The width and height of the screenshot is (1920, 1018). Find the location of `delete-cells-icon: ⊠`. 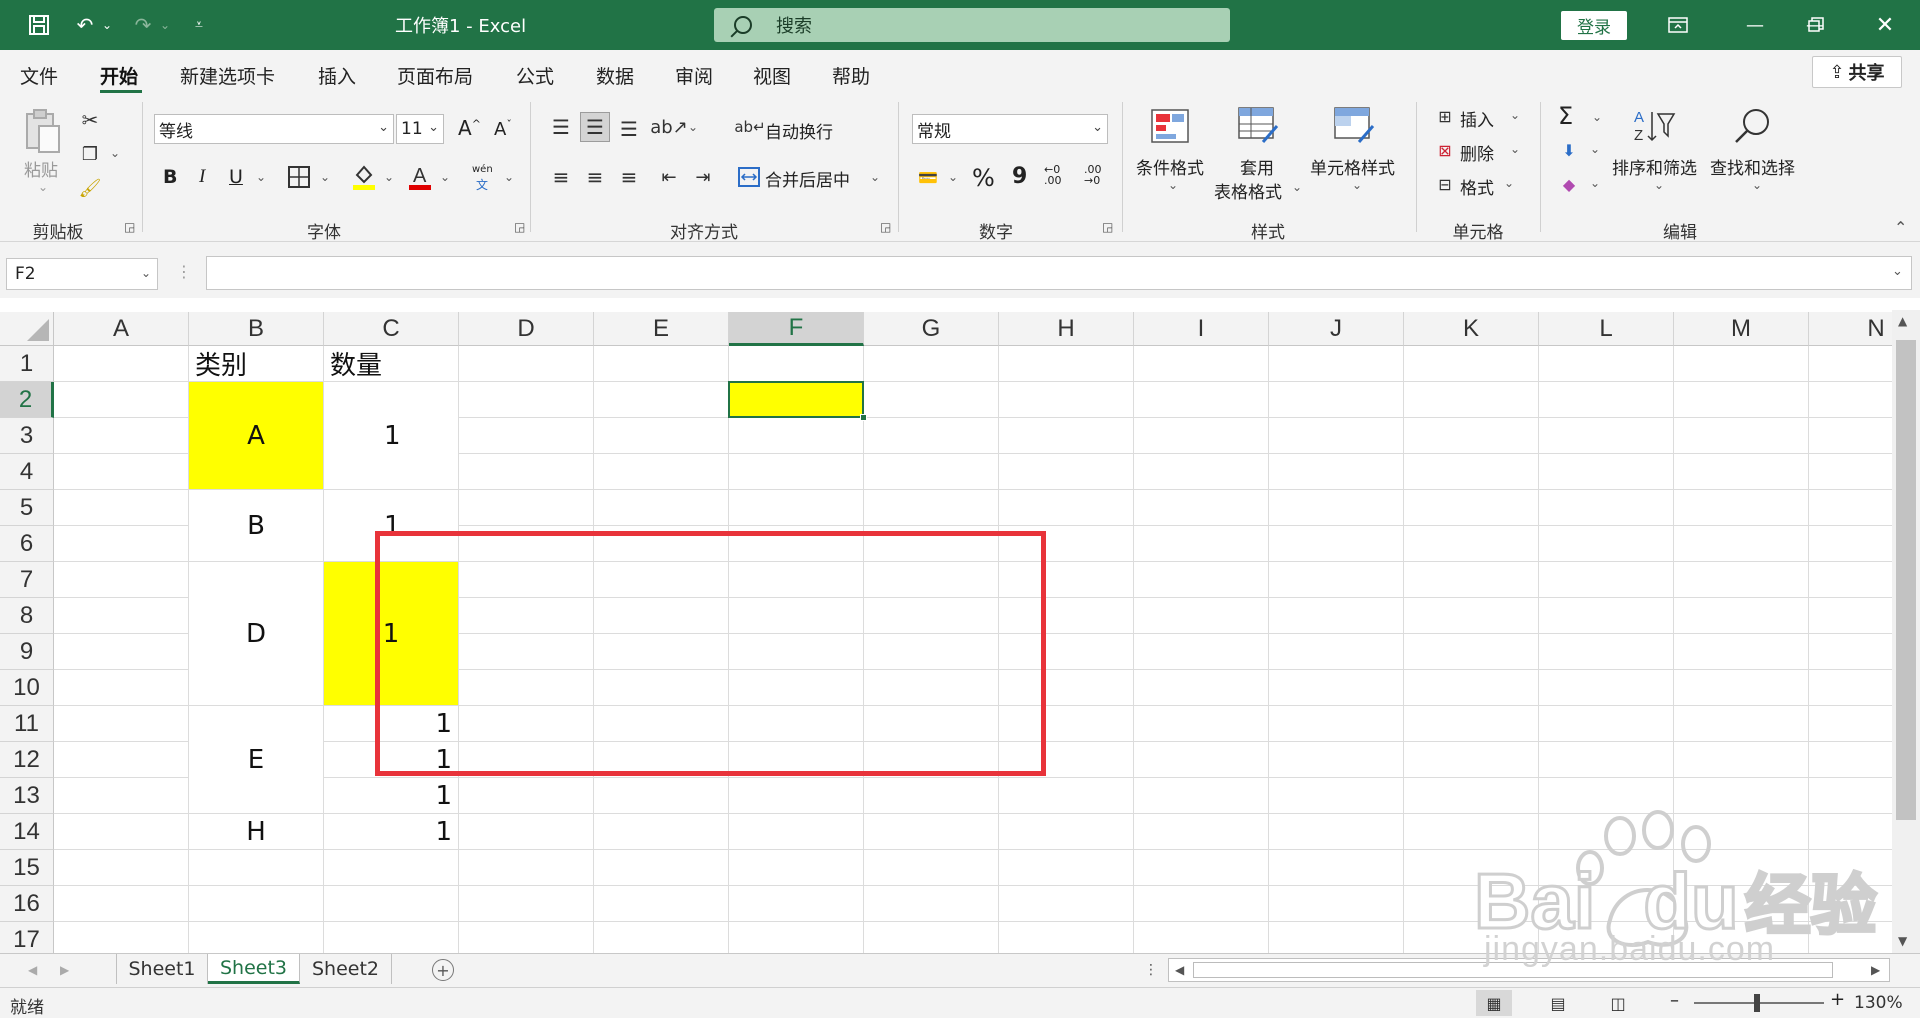

delete-cells-icon: ⊠ is located at coordinates (1445, 150).